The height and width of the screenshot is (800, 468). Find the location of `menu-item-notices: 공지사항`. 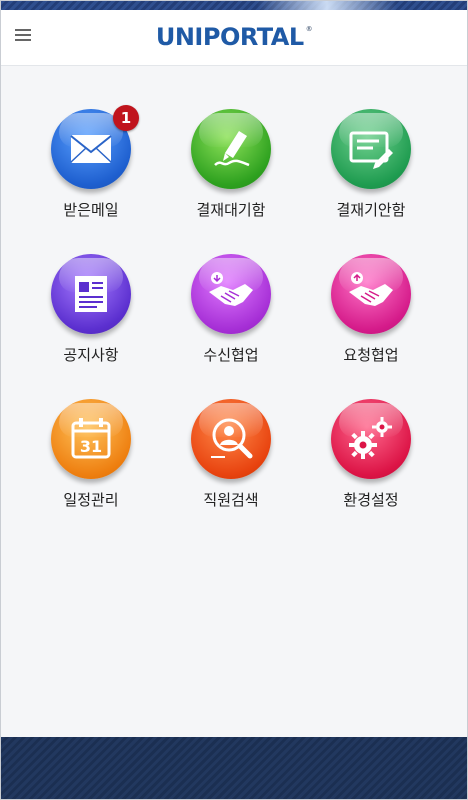

menu-item-notices: 공지사항 is located at coordinates (91, 309).